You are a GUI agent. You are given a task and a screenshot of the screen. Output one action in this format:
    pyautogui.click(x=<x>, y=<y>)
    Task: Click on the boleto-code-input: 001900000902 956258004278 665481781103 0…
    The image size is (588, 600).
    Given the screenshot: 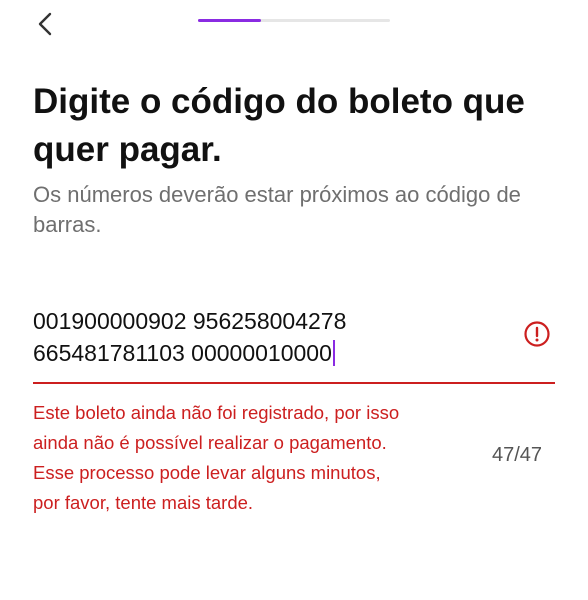 What is the action you would take?
    pyautogui.click(x=263, y=337)
    